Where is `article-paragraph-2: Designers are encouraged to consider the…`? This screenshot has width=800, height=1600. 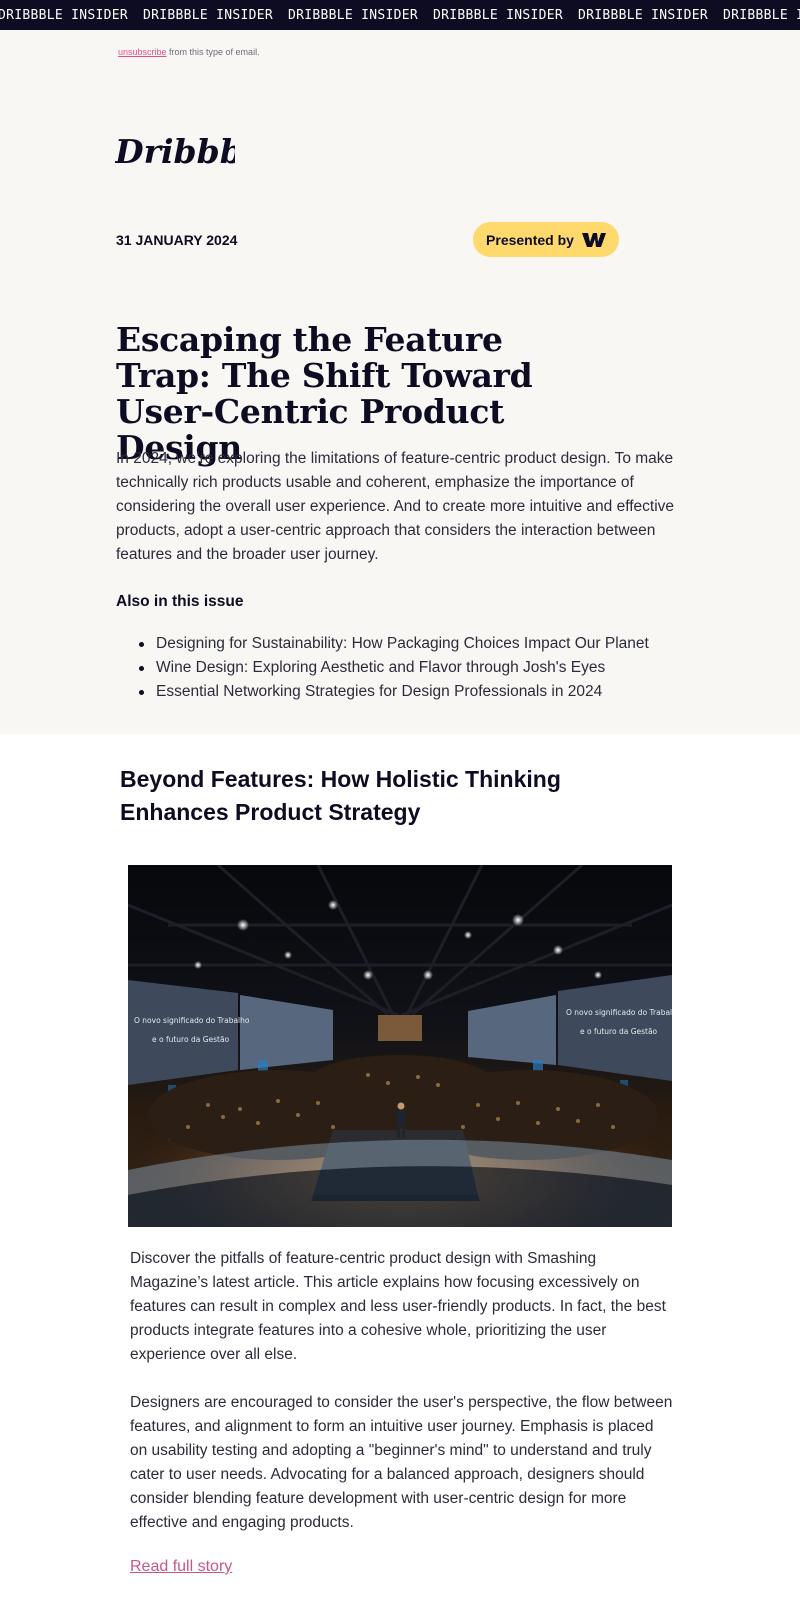
article-paragraph-2: Designers are encouraged to consider the… is located at coordinates (401, 1462).